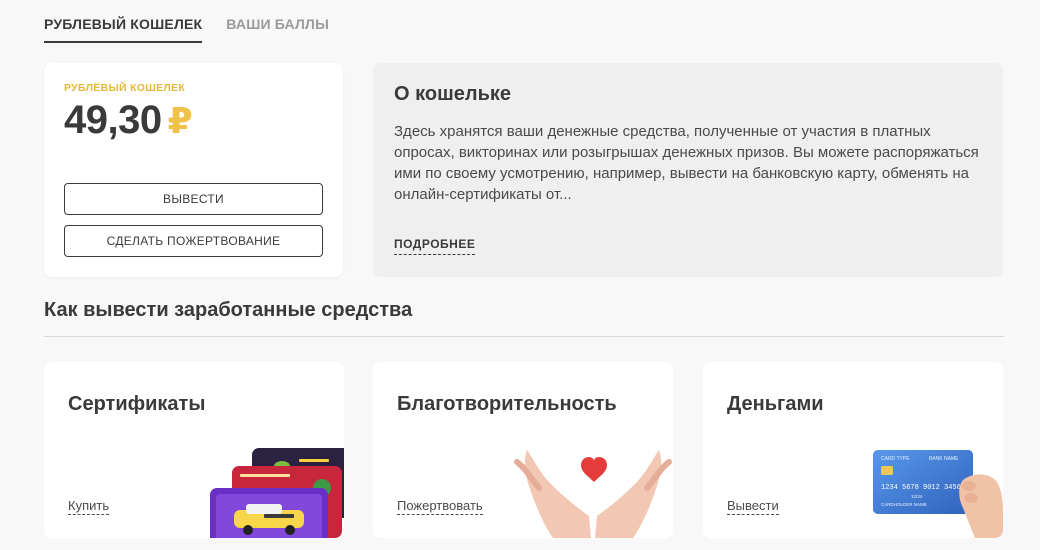 This screenshot has width=1040, height=550. What do you see at coordinates (440, 506) in the screenshot?
I see `donate-link: Пожертвовать` at bounding box center [440, 506].